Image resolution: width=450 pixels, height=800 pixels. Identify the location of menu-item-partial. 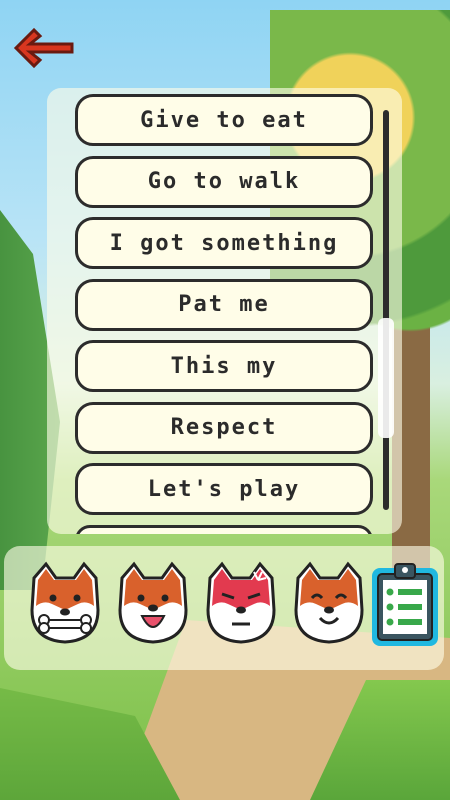
(224, 529).